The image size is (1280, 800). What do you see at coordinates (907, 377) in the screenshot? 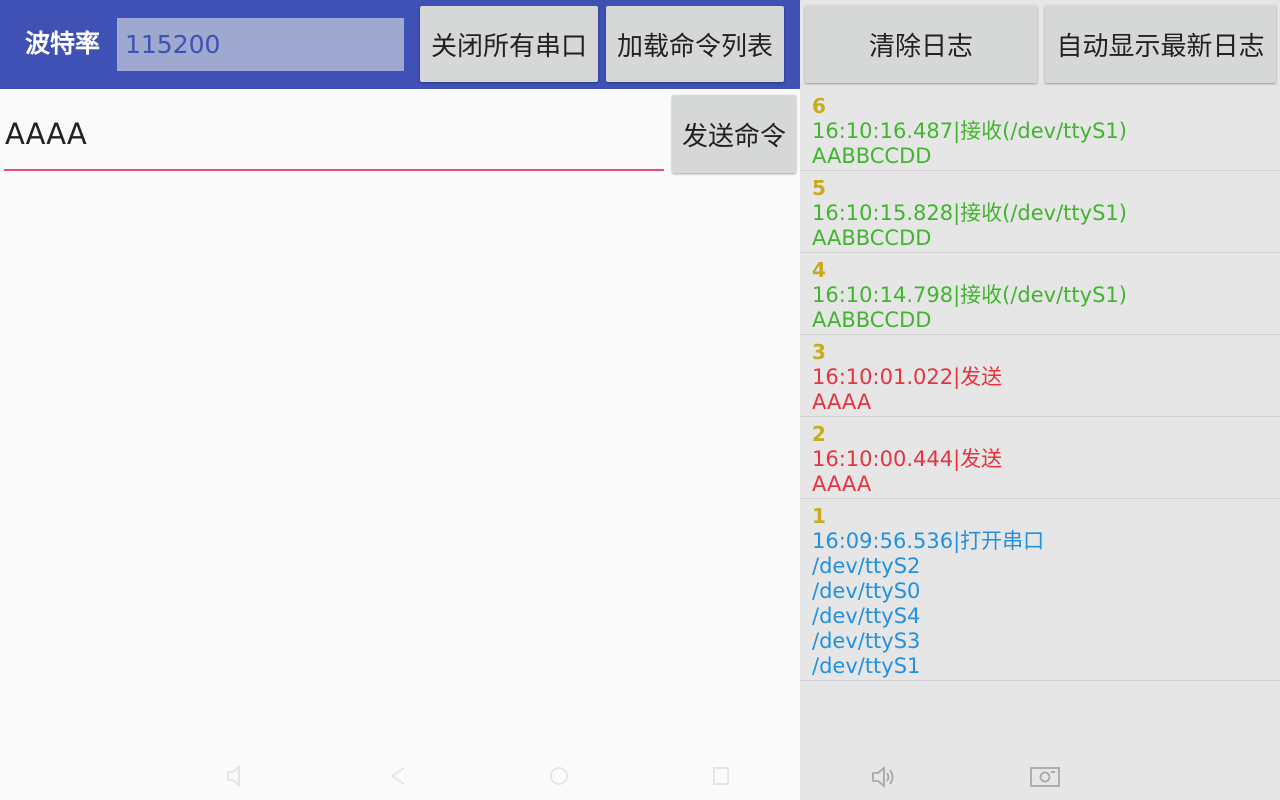
I see `log-entry-line: 16:10:01.022|发送` at bounding box center [907, 377].